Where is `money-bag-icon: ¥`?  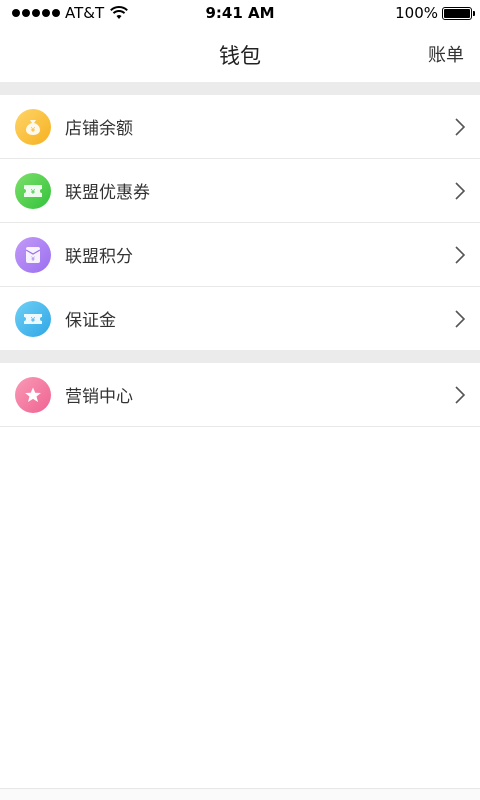
money-bag-icon: ¥ is located at coordinates (33, 126).